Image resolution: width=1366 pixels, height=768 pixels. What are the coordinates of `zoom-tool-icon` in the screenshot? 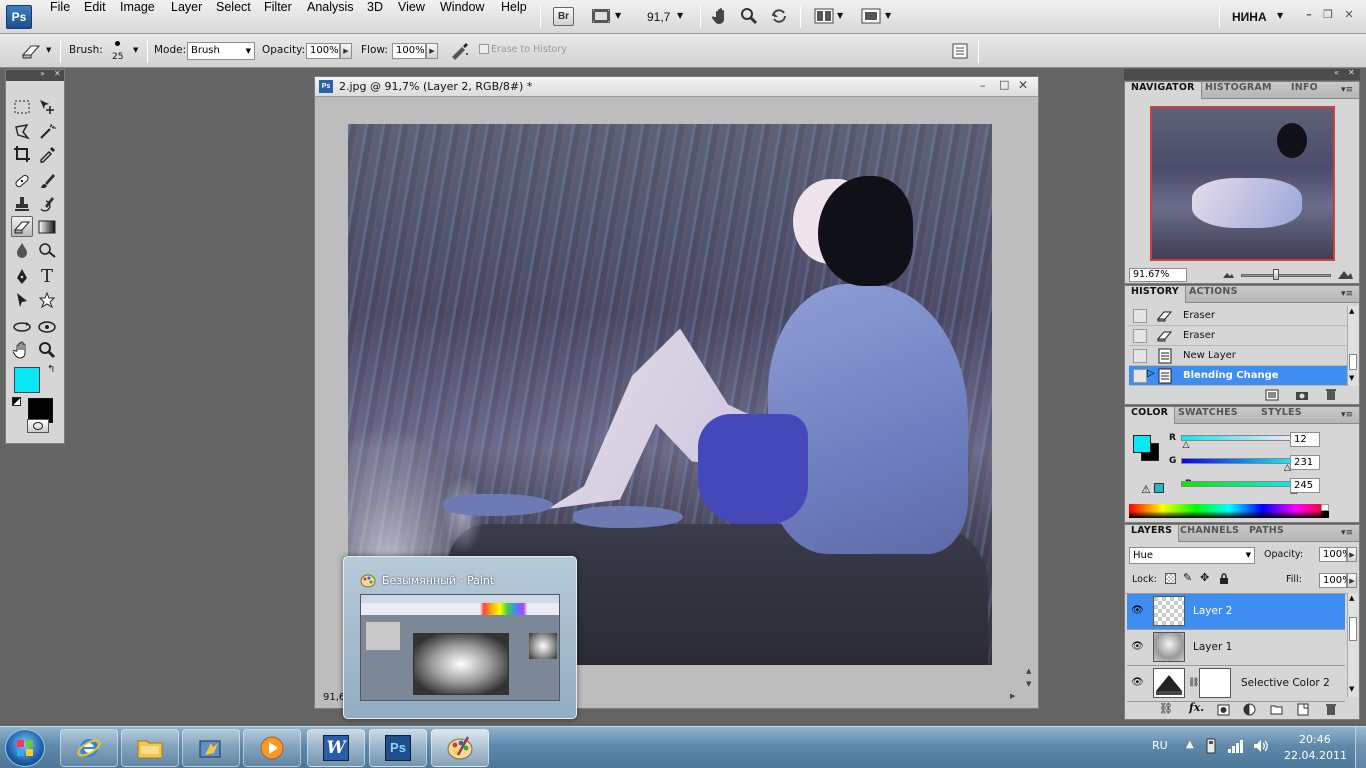 It's located at (47, 349).